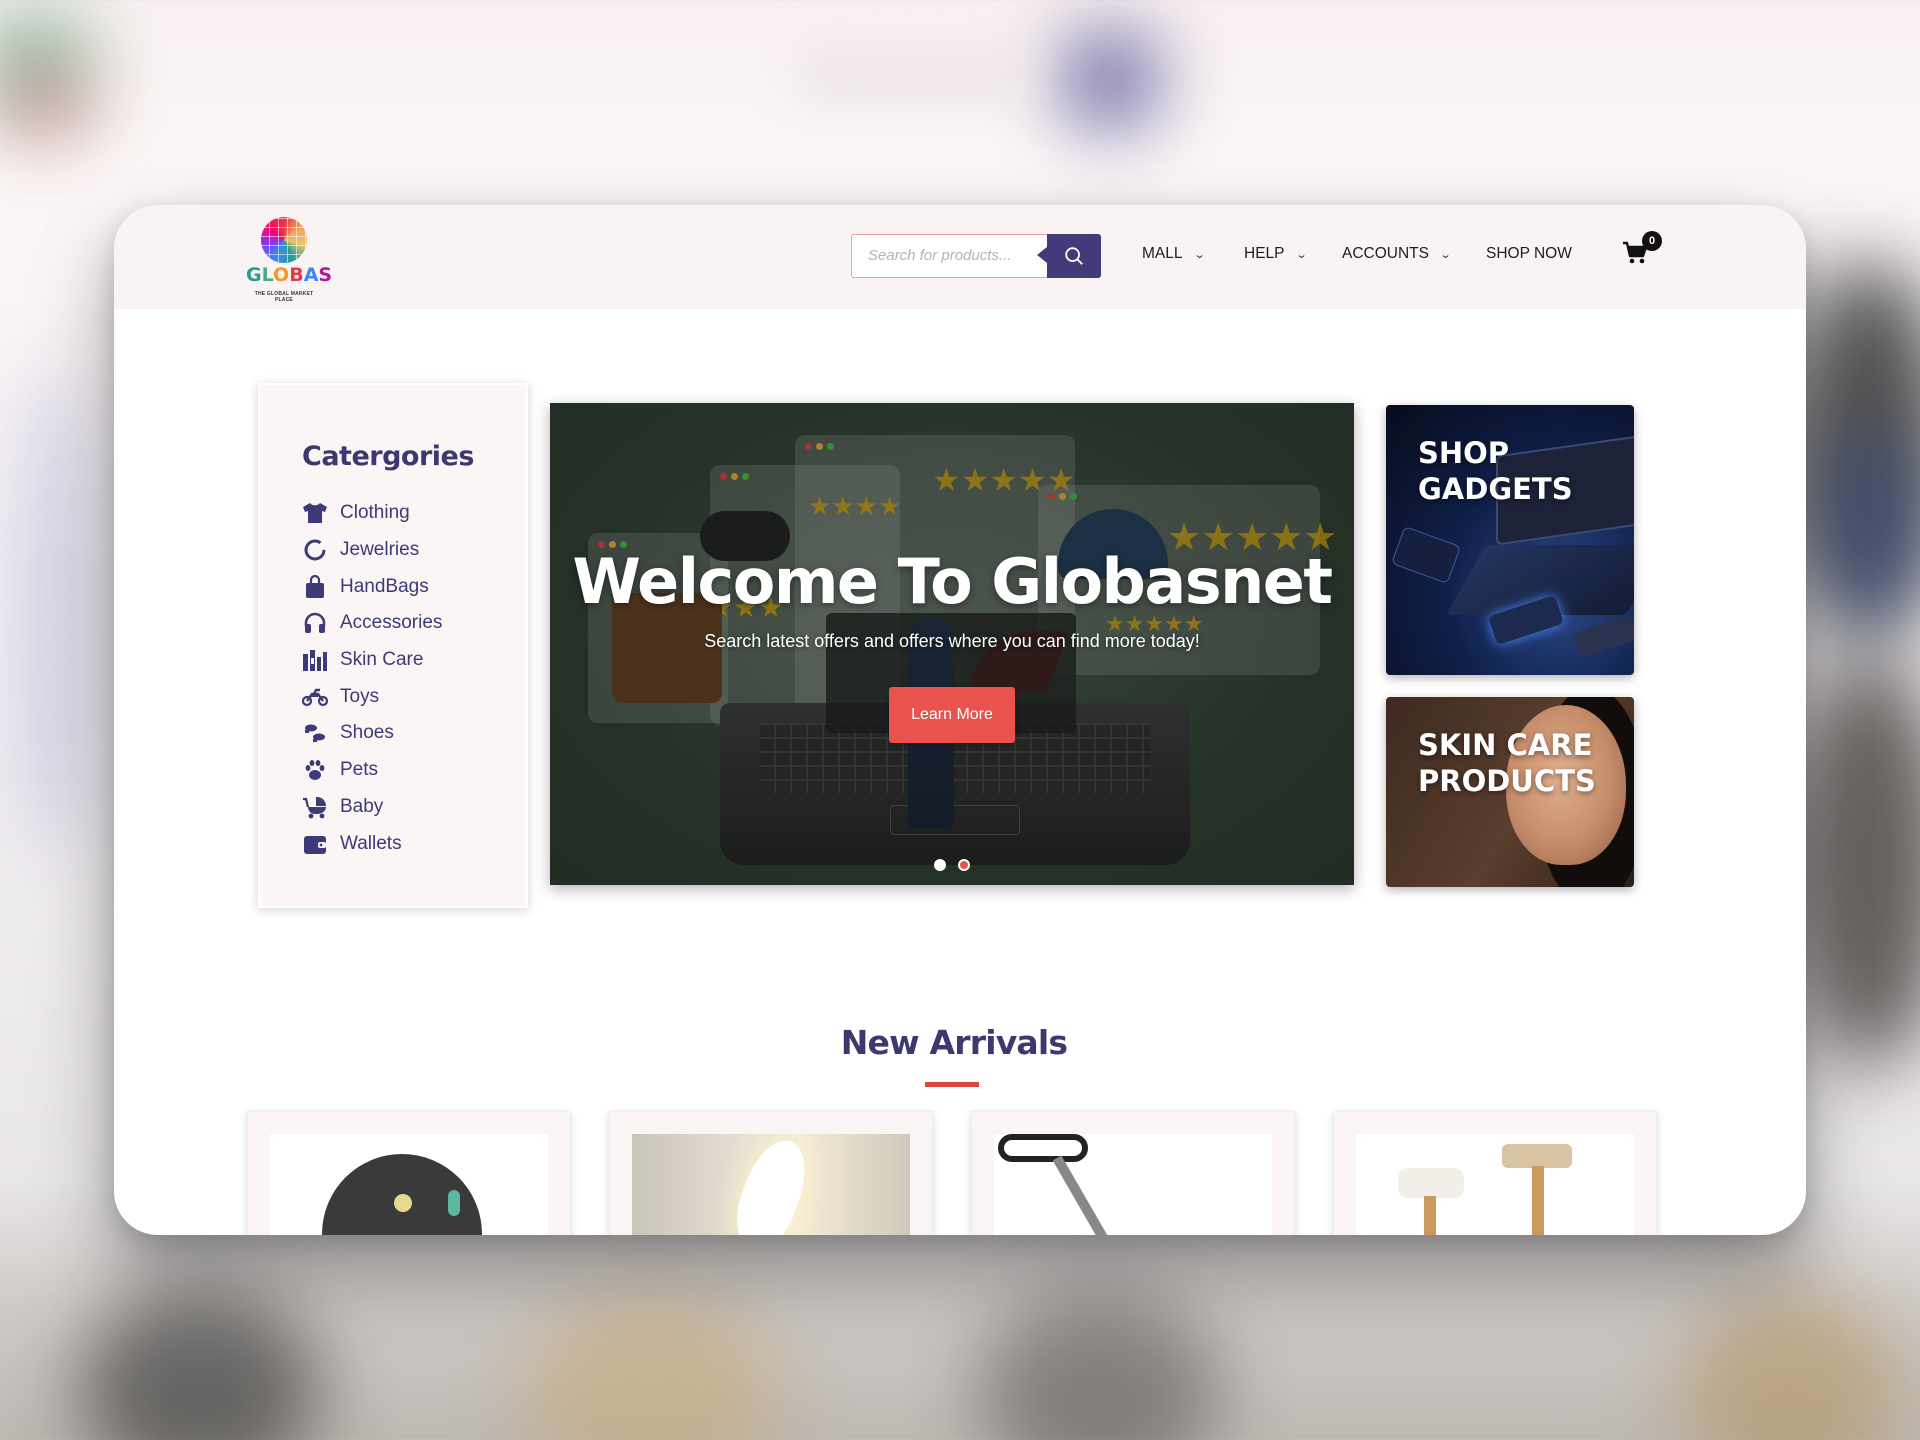 This screenshot has height=1440, width=1920. I want to click on logo-letter: S, so click(325, 275).